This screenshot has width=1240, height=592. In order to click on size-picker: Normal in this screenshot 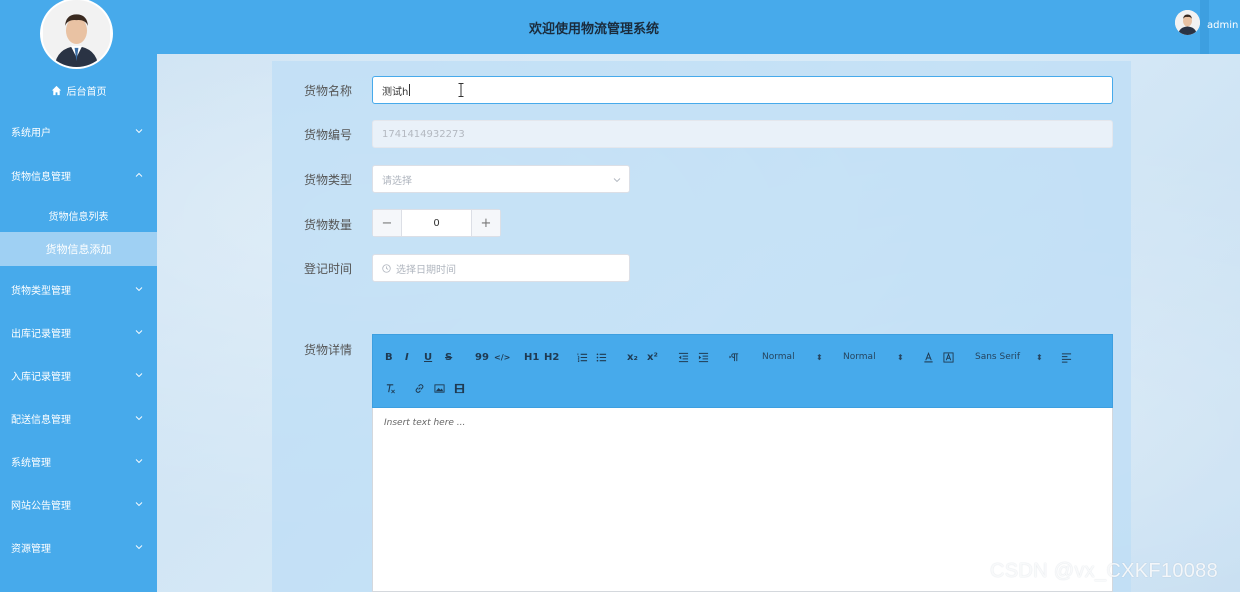, I will do `click(778, 357)`.